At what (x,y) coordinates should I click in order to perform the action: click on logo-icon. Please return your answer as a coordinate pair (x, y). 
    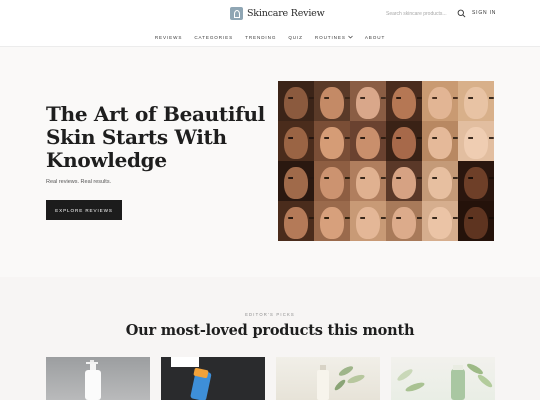
    Looking at the image, I should click on (236, 13).